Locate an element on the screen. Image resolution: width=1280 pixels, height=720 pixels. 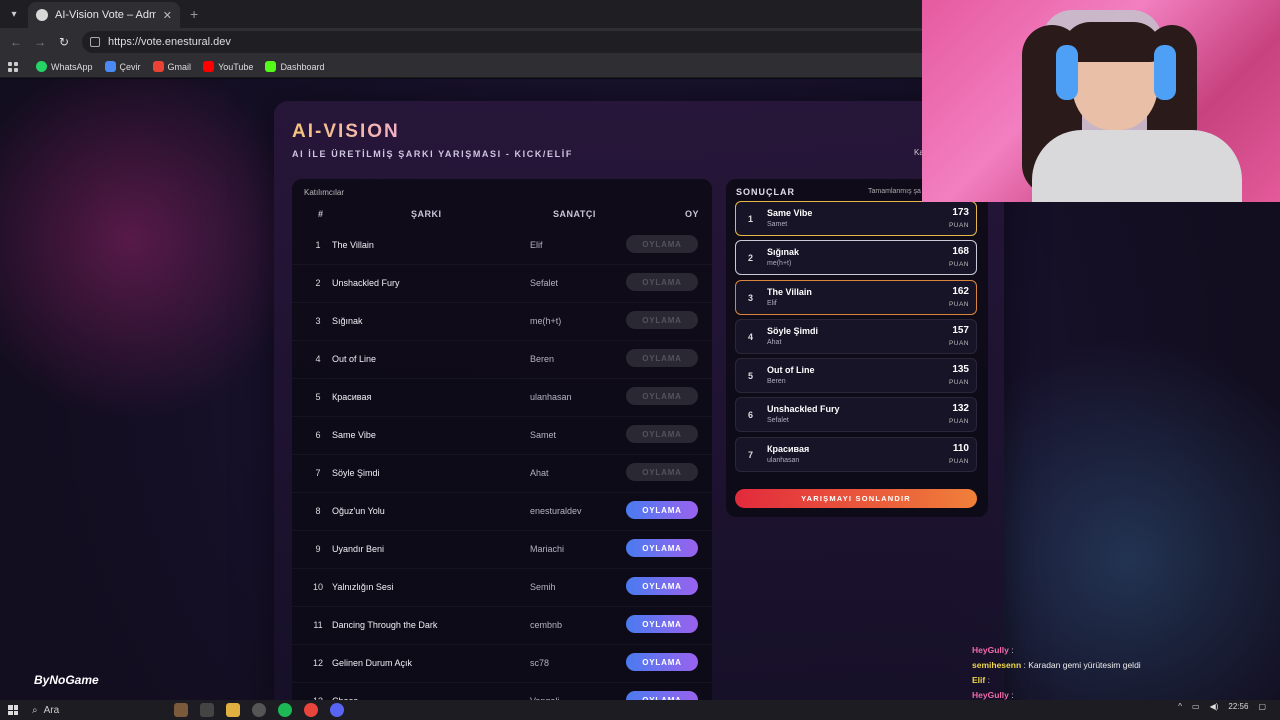
row-artist: ulanhasan is located at coordinates (551, 397).